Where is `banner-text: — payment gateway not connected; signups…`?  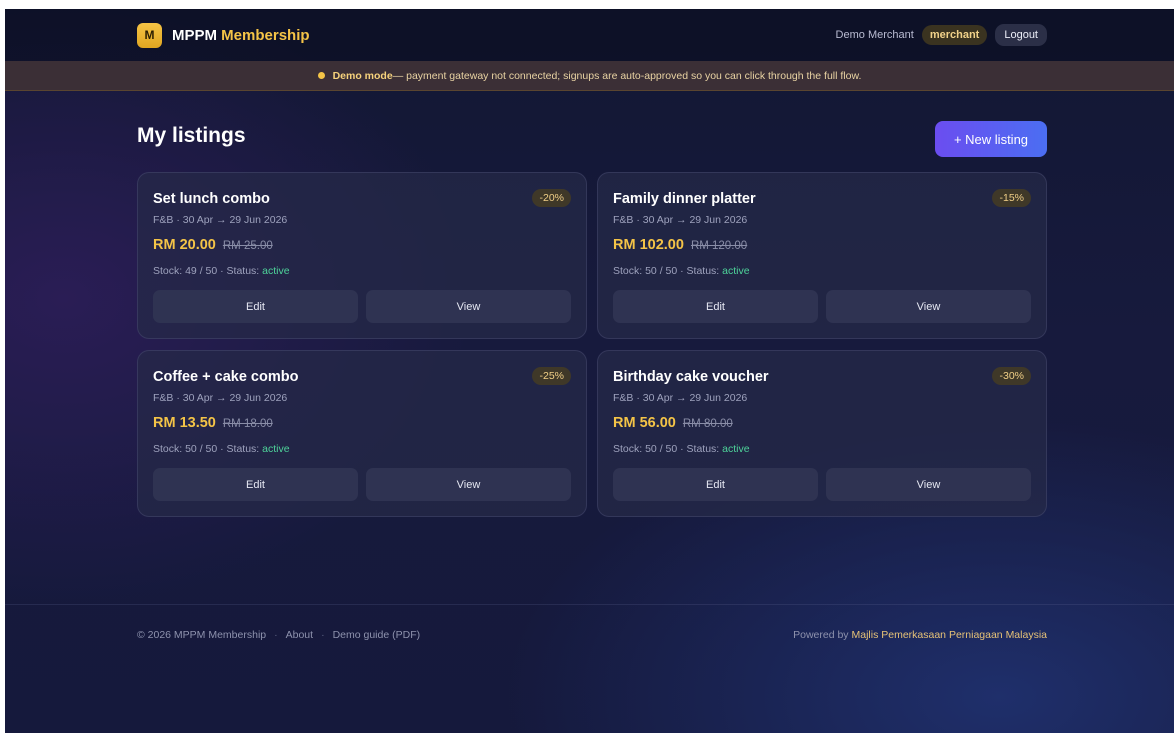
banner-text: — payment gateway not connected; signups… is located at coordinates (627, 75).